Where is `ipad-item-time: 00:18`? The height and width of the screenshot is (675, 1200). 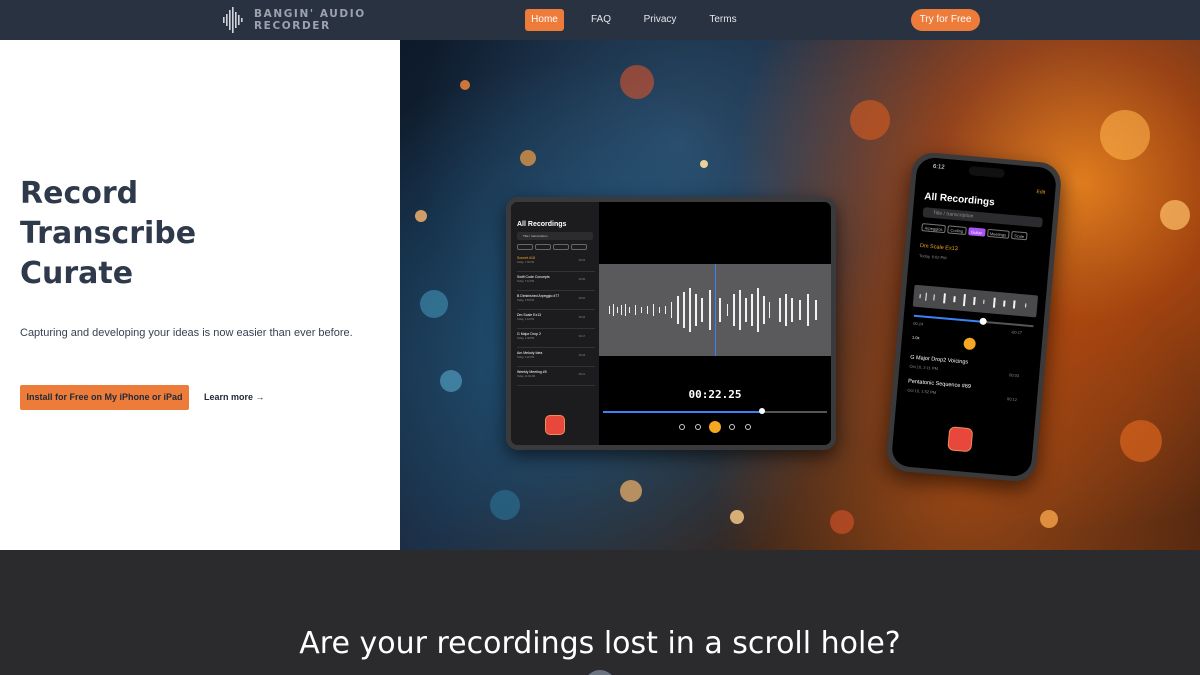
ipad-item-time: 00:18 is located at coordinates (581, 355).